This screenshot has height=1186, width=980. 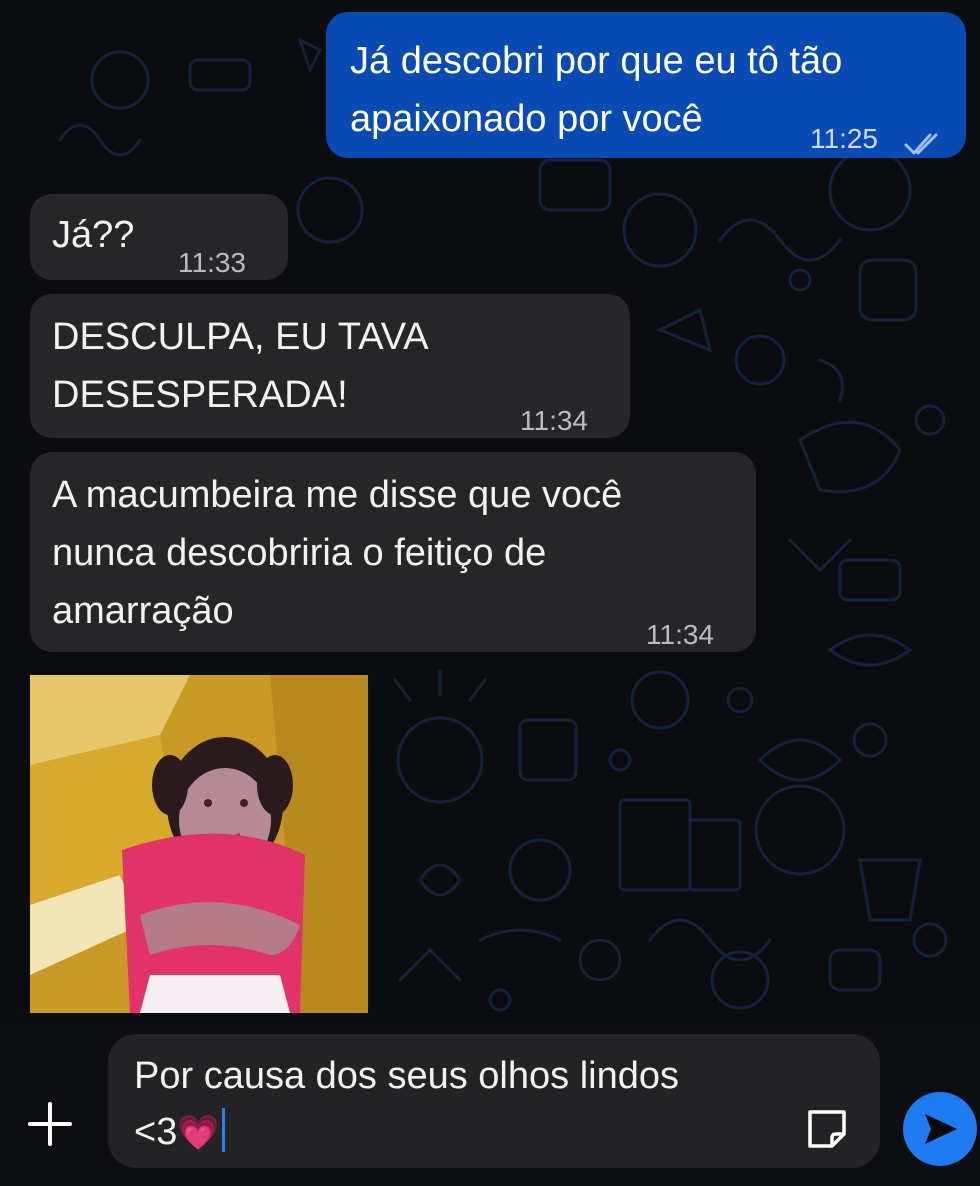 What do you see at coordinates (844, 138) in the screenshot?
I see `message-time: 11:25` at bounding box center [844, 138].